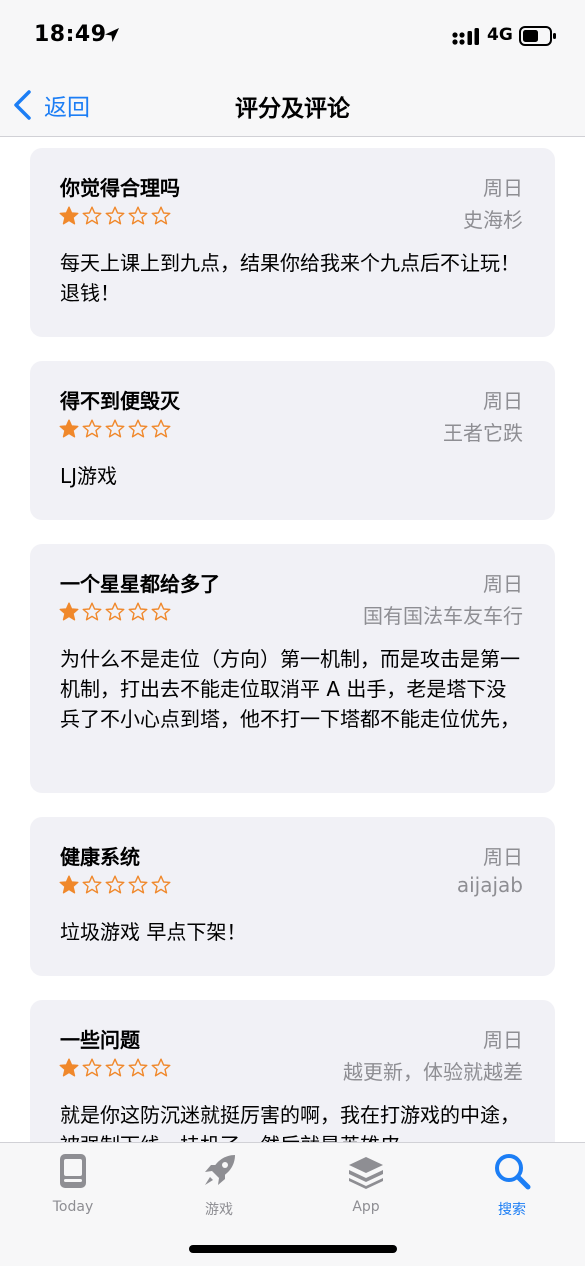 The height and width of the screenshot is (1266, 585). What do you see at coordinates (290, 278) in the screenshot?
I see `review-body: 每天上课上到九点，结果你给我来个九点后不让玩！退钱！` at bounding box center [290, 278].